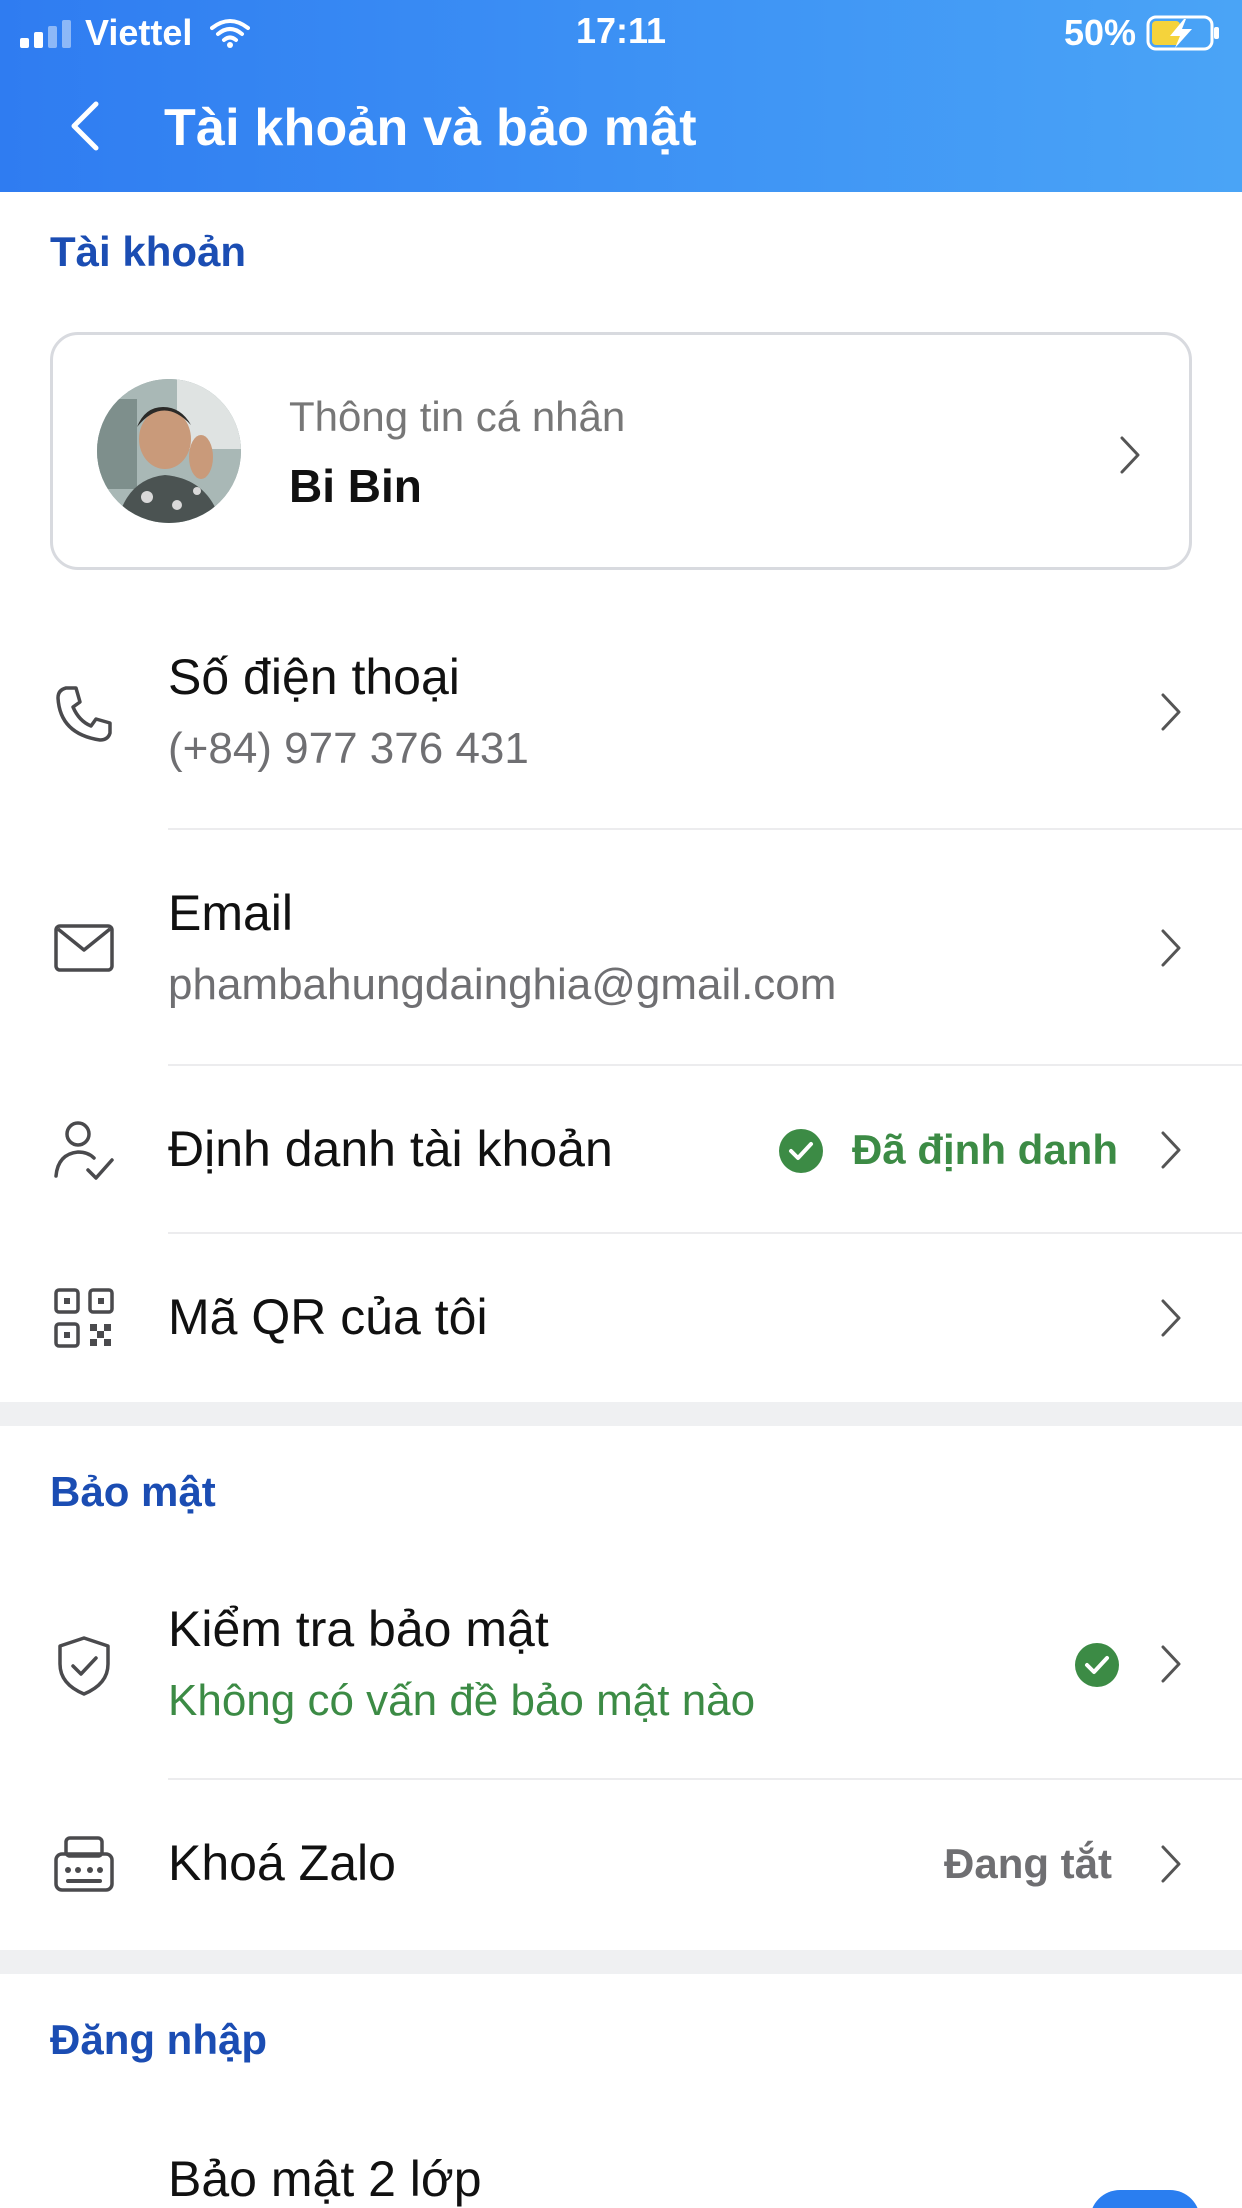  What do you see at coordinates (348, 748) in the screenshot?
I see `phone-value: (+84) 977 376 431` at bounding box center [348, 748].